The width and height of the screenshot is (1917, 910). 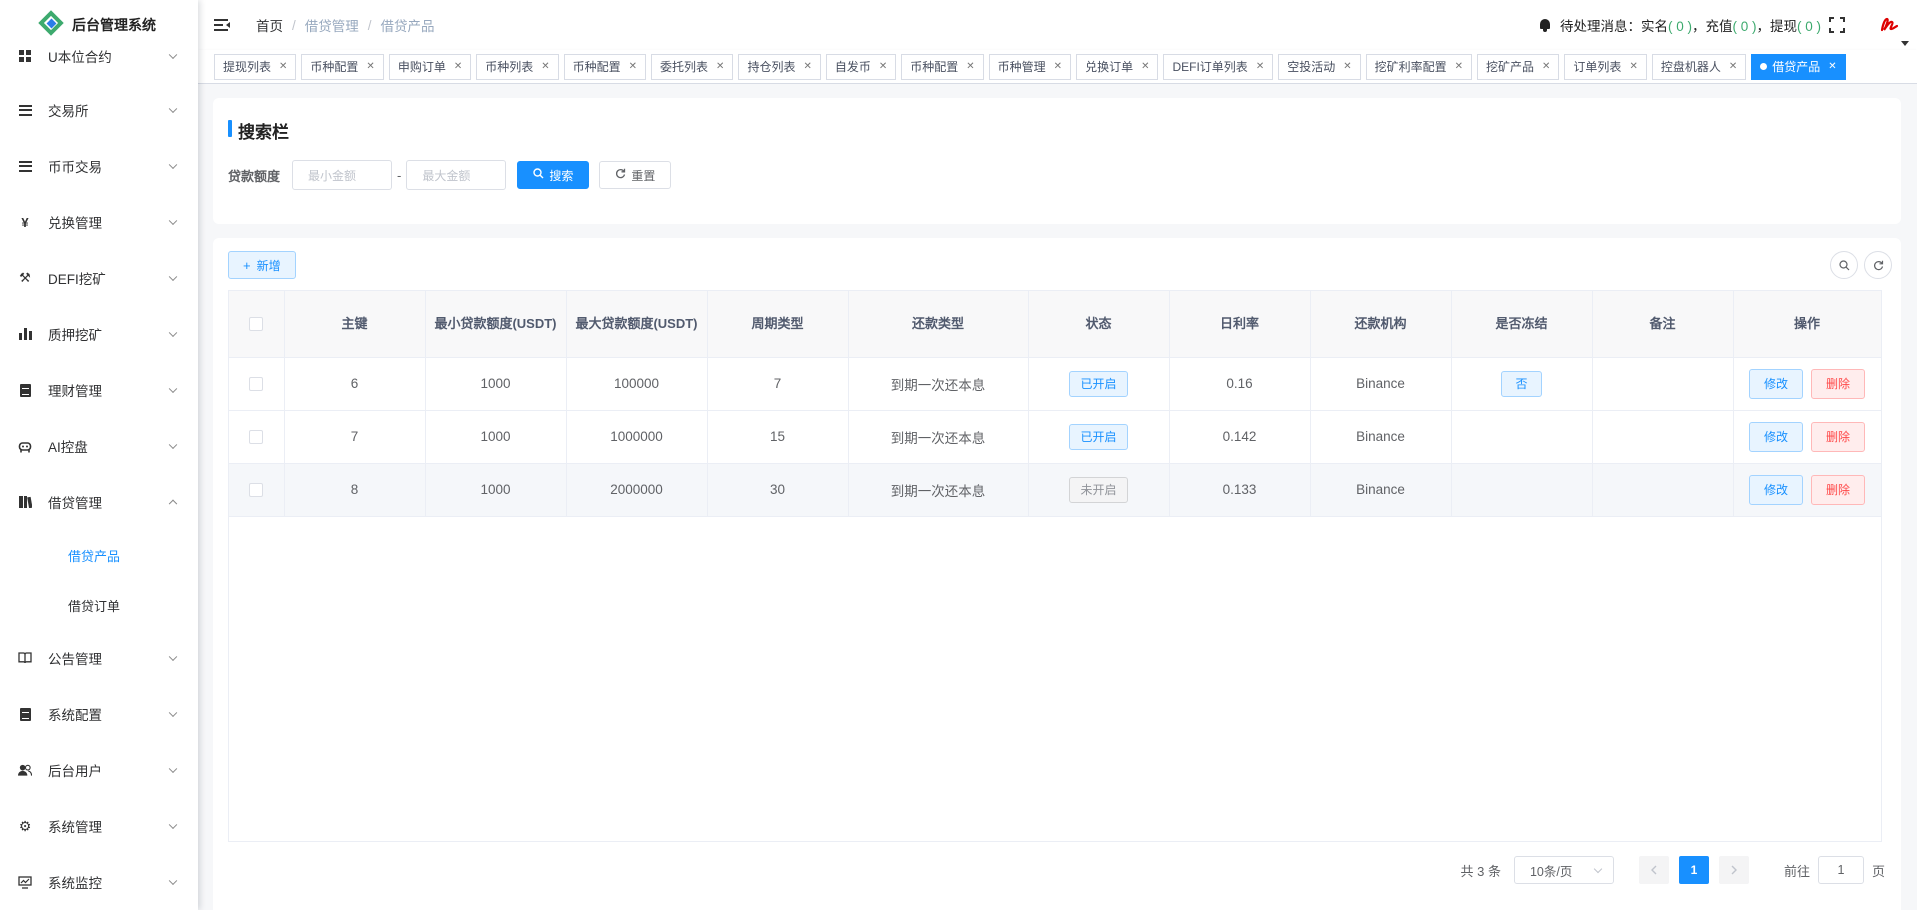 I want to click on add-button-label: 新增, so click(x=268, y=265).